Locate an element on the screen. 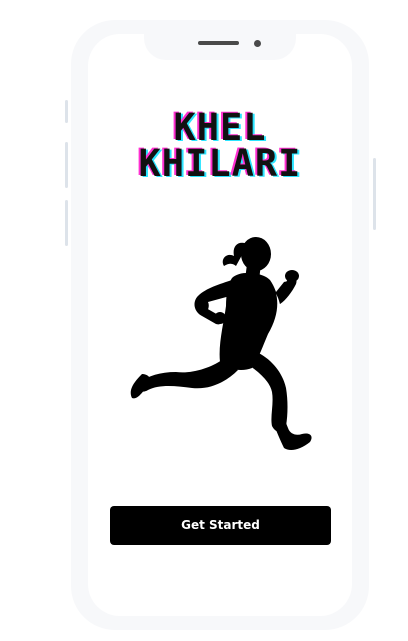 This screenshot has height=641, width=408. app-title-line-1: KHEL is located at coordinates (220, 127).